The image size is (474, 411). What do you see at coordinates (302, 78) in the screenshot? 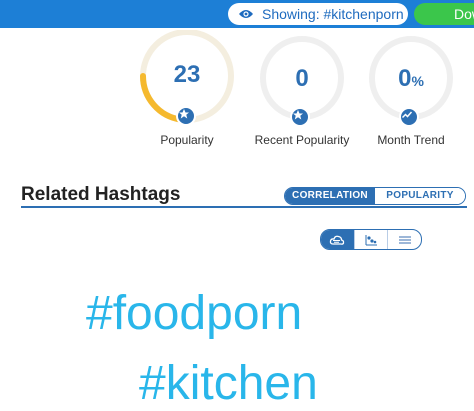
I see `recent-popularity-value: 0` at bounding box center [302, 78].